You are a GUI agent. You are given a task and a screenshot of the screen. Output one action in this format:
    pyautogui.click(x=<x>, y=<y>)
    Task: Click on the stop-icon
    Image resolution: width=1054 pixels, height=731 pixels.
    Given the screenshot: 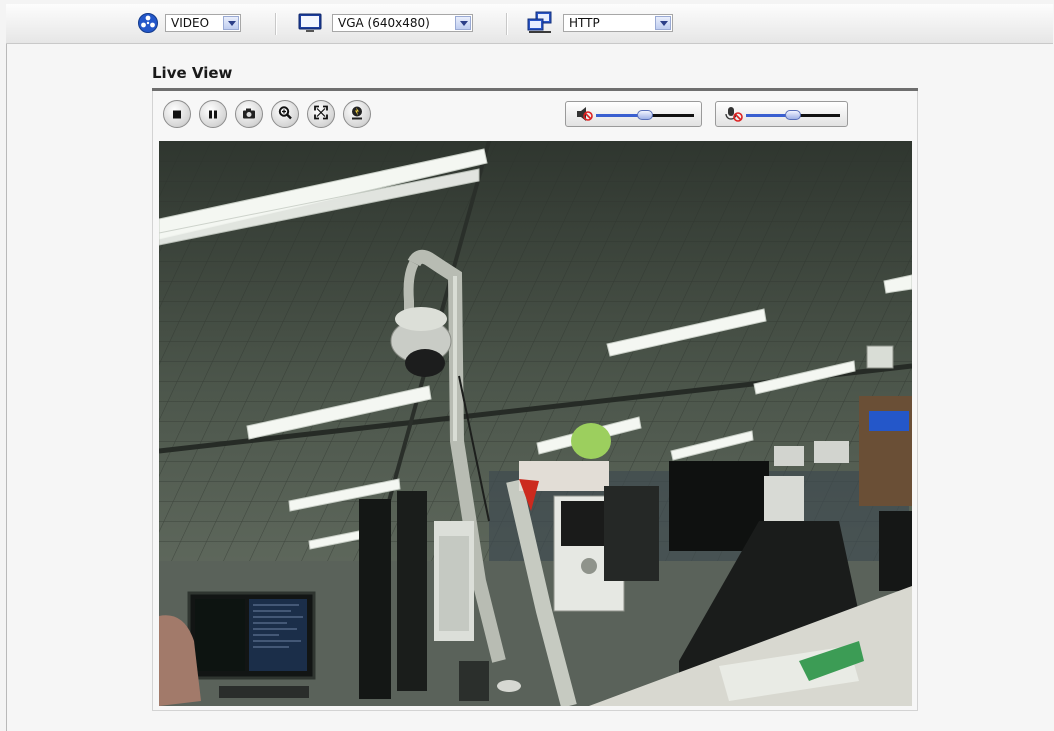 What is the action you would take?
    pyautogui.click(x=177, y=114)
    